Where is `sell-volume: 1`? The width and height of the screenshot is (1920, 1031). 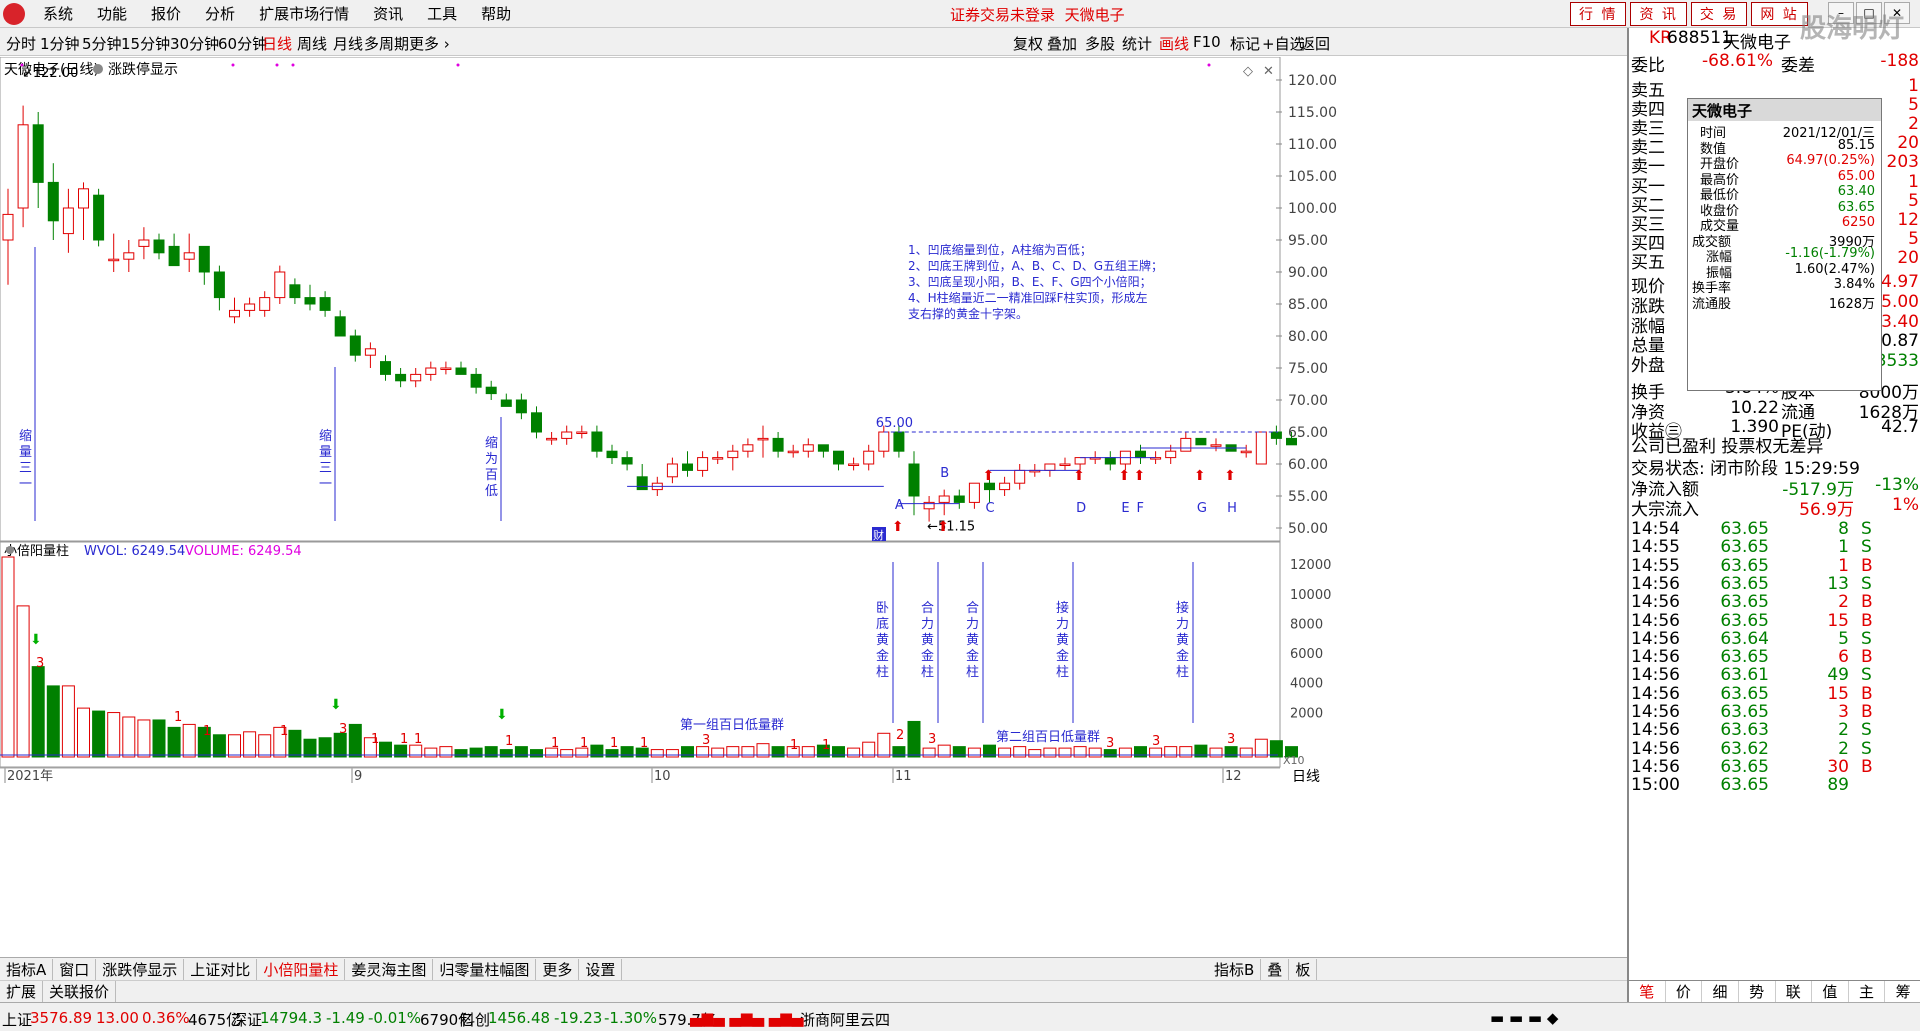
sell-volume: 1 is located at coordinates (1913, 86).